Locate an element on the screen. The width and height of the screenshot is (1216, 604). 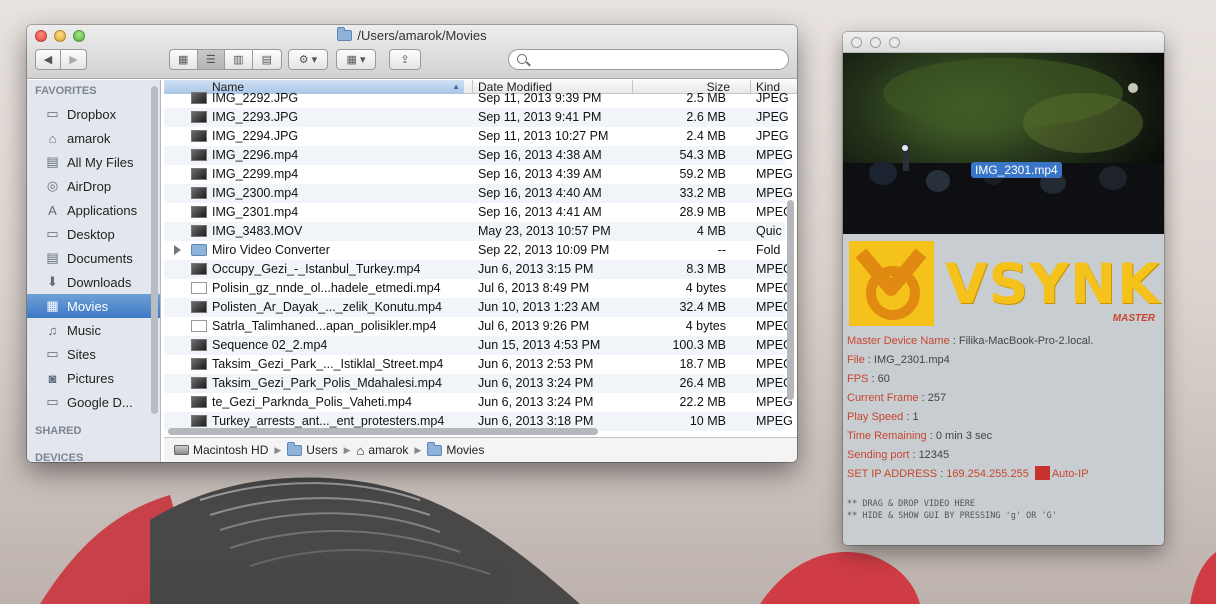
cell-name: IMG_2301.mp4 is located at coordinates (255, 212).